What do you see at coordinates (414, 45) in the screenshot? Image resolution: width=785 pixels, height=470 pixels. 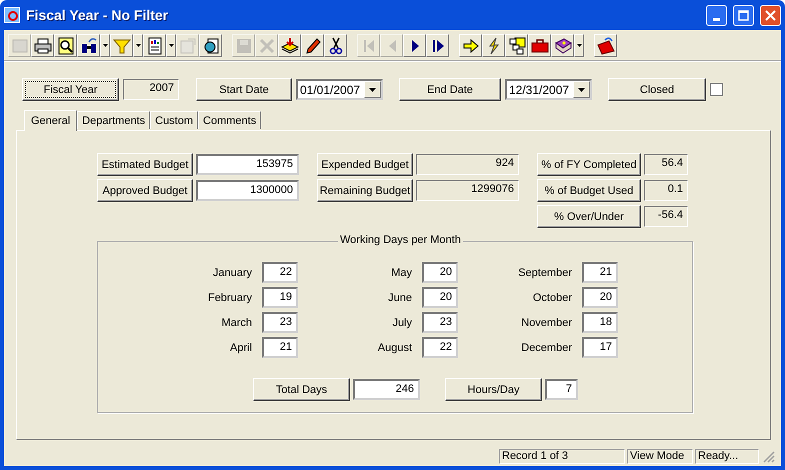 I see `next-icon` at bounding box center [414, 45].